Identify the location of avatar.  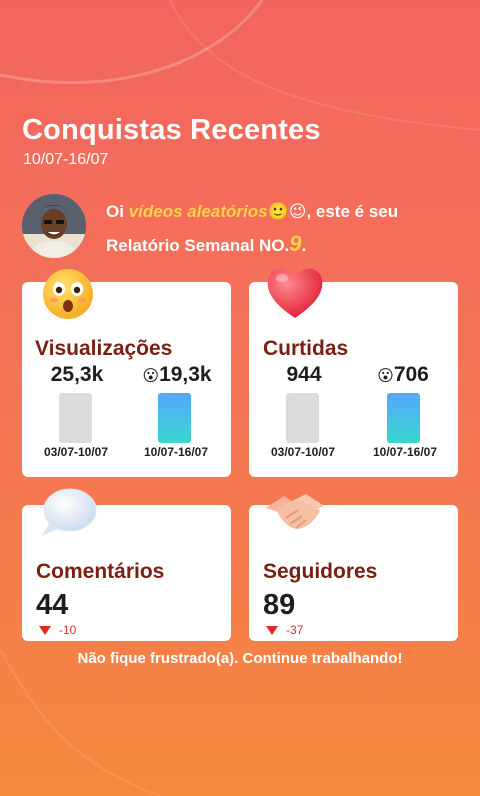
(54, 226).